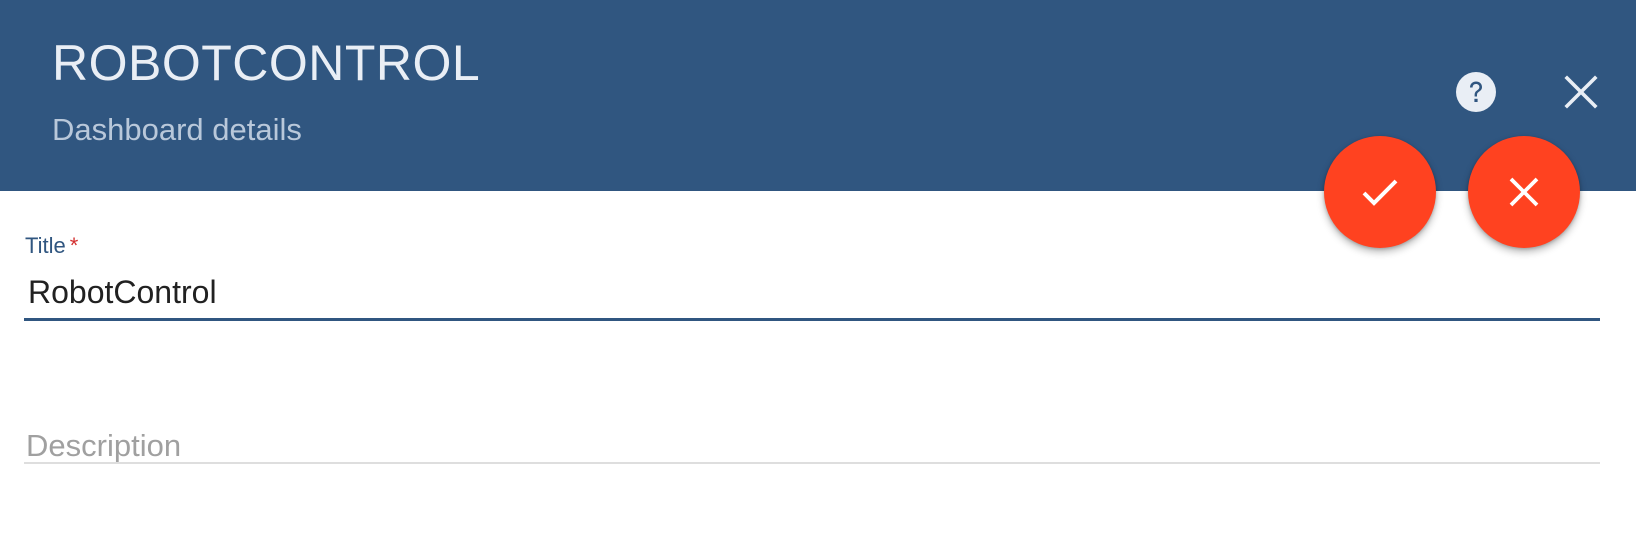  I want to click on close-dialog-button, so click(1581, 92).